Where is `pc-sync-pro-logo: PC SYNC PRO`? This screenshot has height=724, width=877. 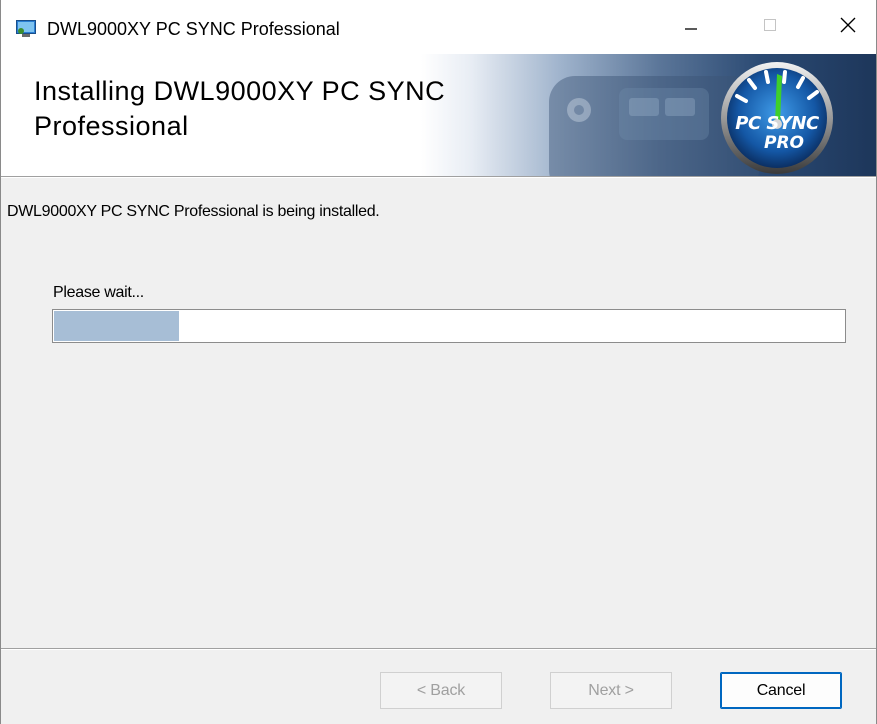
pc-sync-pro-logo: PC SYNC PRO is located at coordinates (777, 133).